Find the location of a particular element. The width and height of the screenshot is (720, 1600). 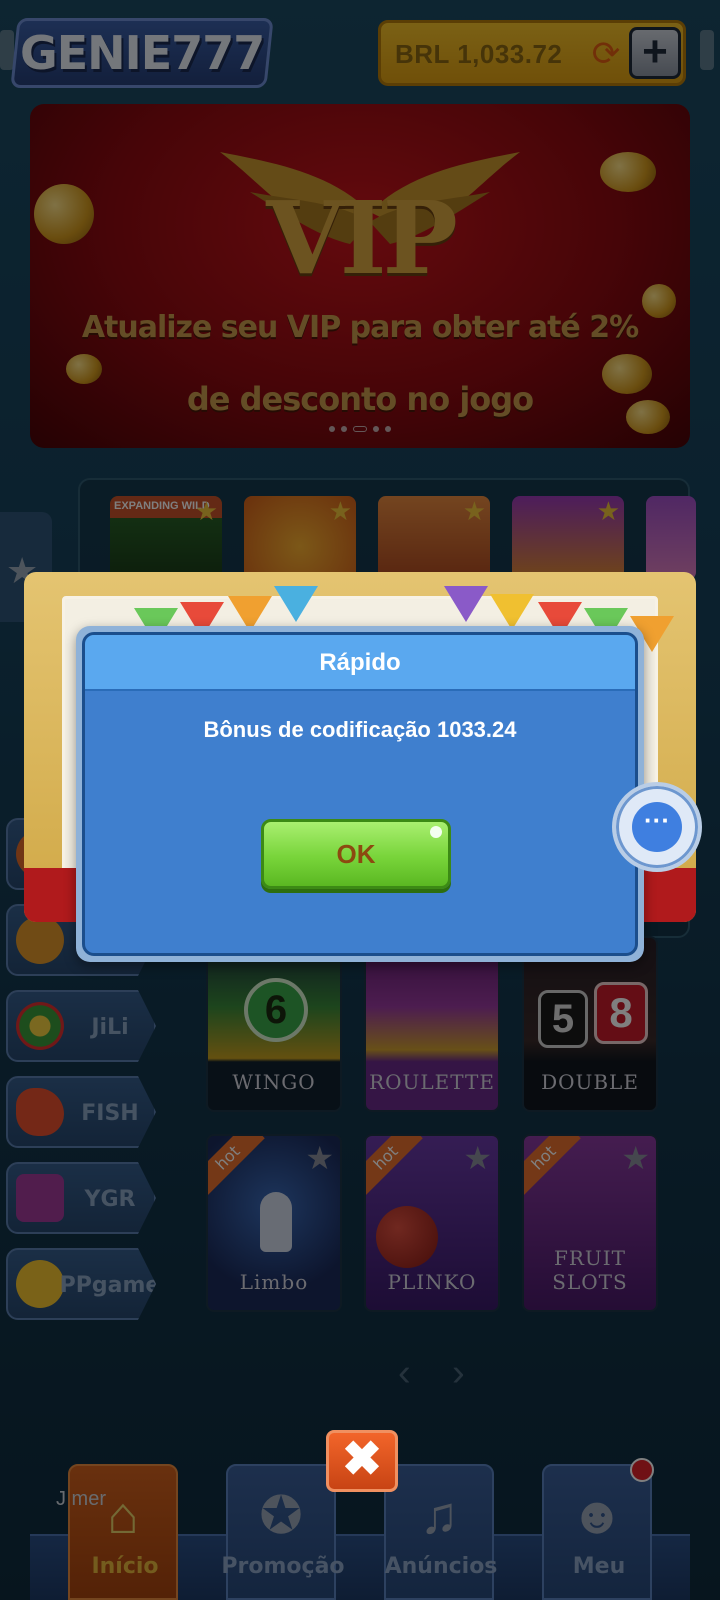

dialog-message: Bônus de codificação 1033.24 is located at coordinates (360, 729).